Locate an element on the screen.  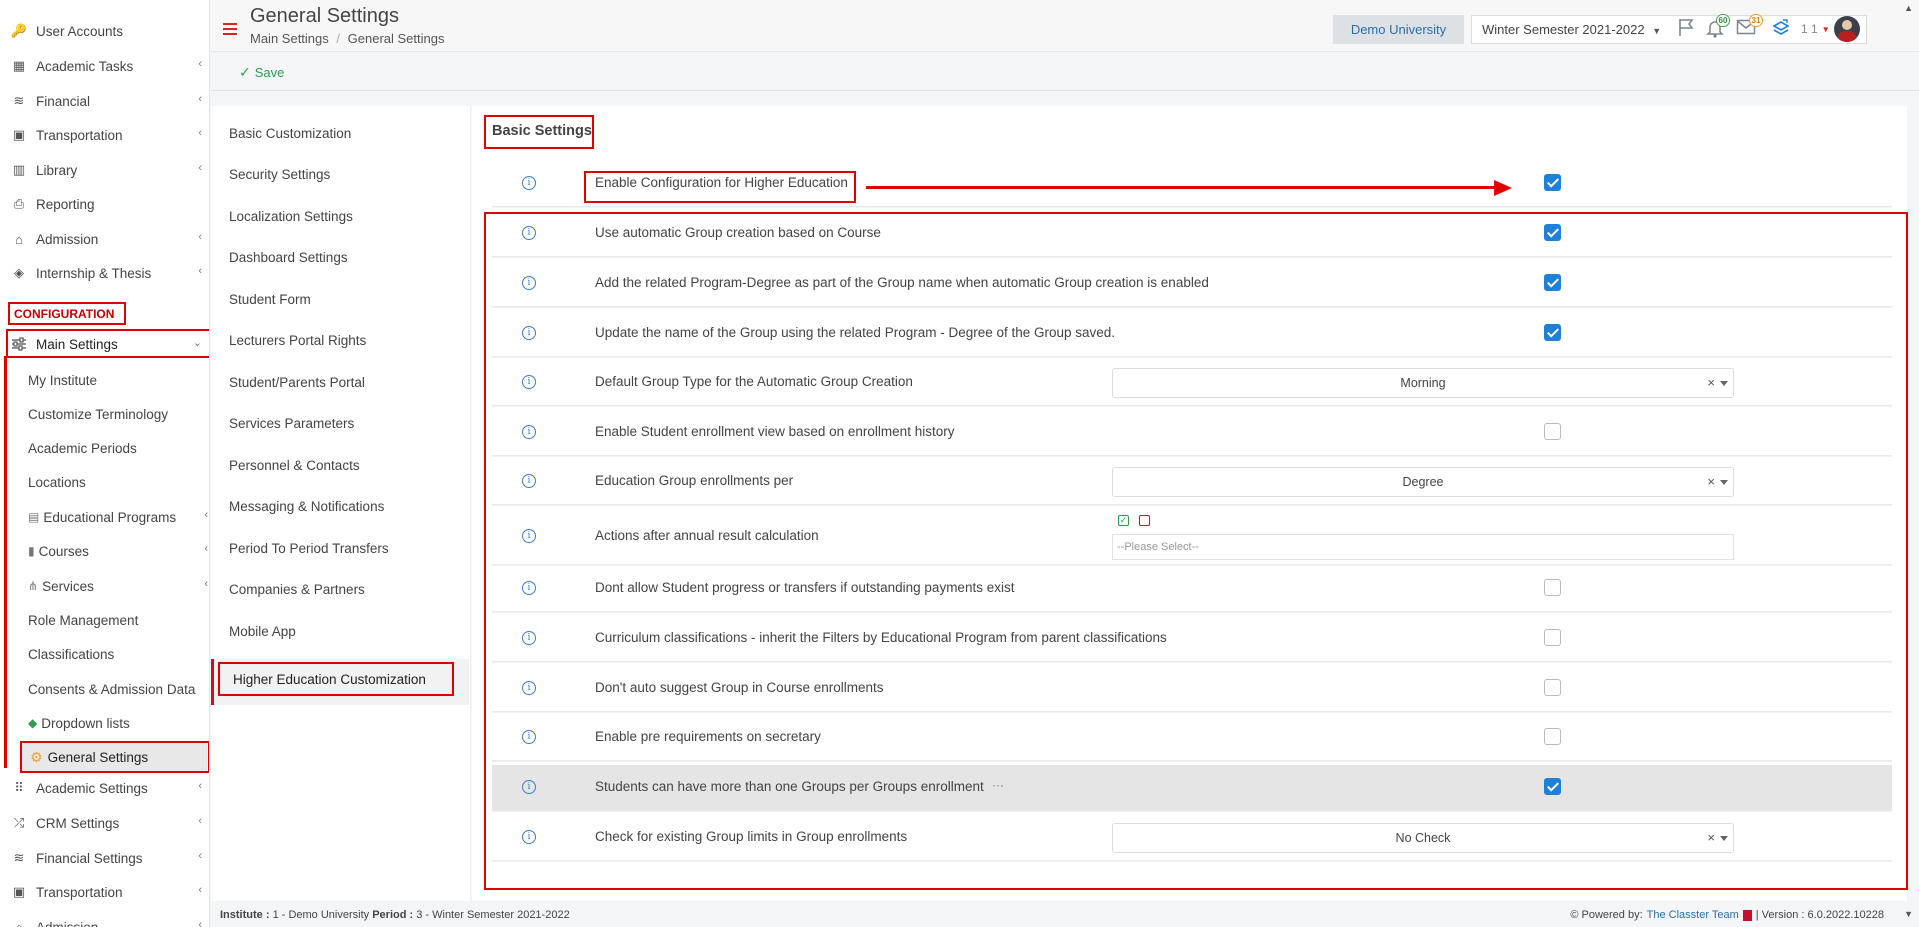
sidebar-item-crm-settings: ⤮ CRM Settings ‹ is located at coordinates (104, 823).